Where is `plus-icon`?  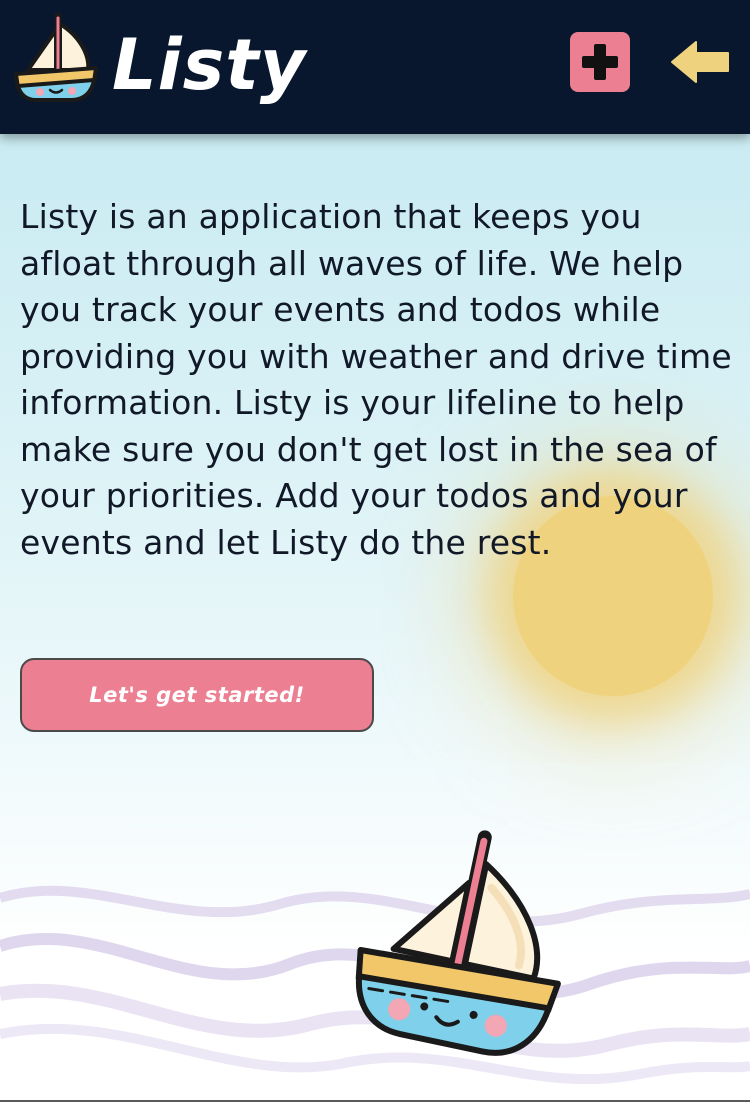 plus-icon is located at coordinates (600, 62).